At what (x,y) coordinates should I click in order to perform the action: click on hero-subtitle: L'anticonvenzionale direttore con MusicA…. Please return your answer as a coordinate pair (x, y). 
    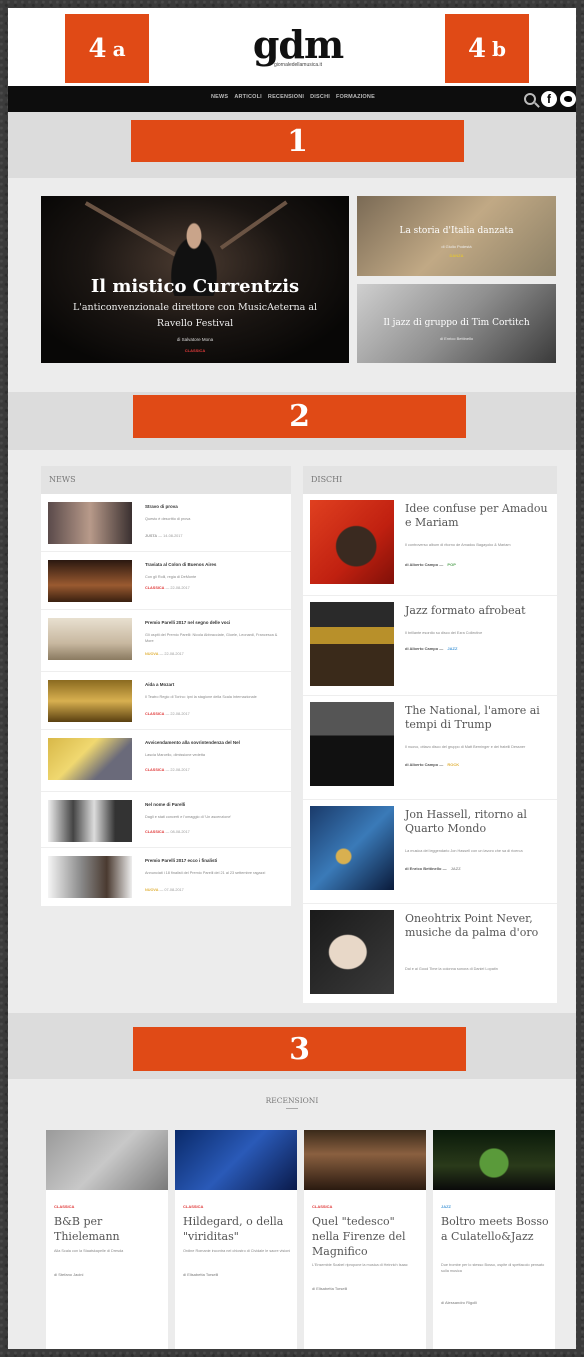
    Looking at the image, I should click on (195, 315).